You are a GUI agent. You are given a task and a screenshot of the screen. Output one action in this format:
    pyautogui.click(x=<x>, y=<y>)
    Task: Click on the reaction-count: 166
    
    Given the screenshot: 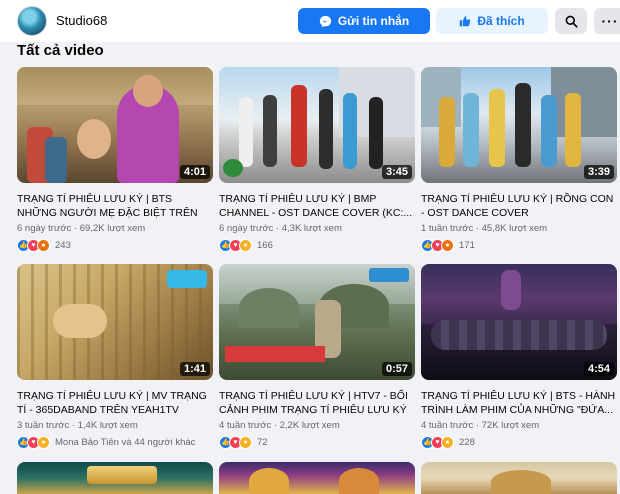 What is the action you would take?
    pyautogui.click(x=265, y=245)
    